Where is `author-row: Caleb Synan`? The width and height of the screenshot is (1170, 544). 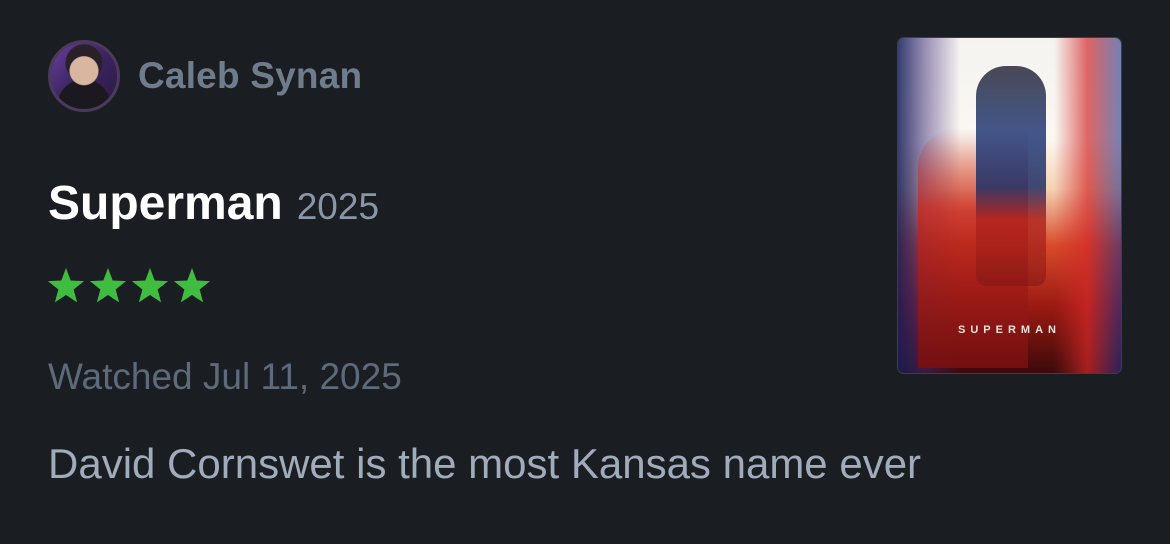 author-row: Caleb Synan is located at coordinates (205, 76).